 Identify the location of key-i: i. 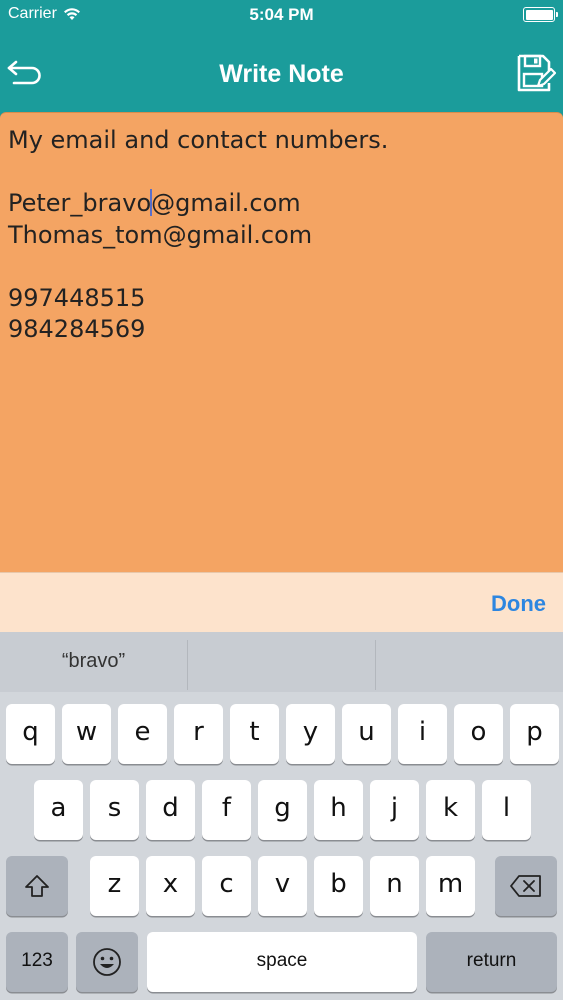
(422, 734).